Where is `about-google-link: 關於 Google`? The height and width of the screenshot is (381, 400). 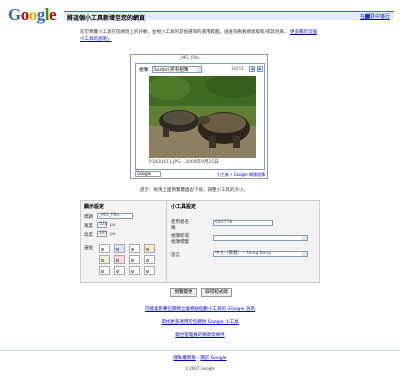
about-google-link: 關於 Google is located at coordinates (213, 358).